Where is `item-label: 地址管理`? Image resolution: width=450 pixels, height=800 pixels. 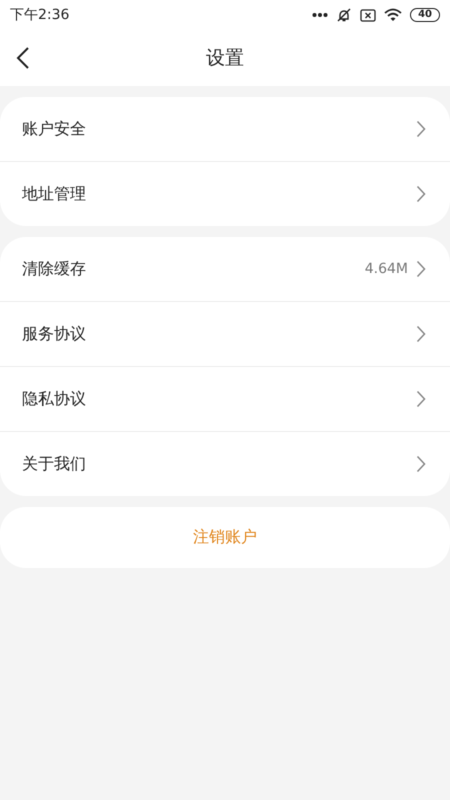
item-label: 地址管理 is located at coordinates (54, 194).